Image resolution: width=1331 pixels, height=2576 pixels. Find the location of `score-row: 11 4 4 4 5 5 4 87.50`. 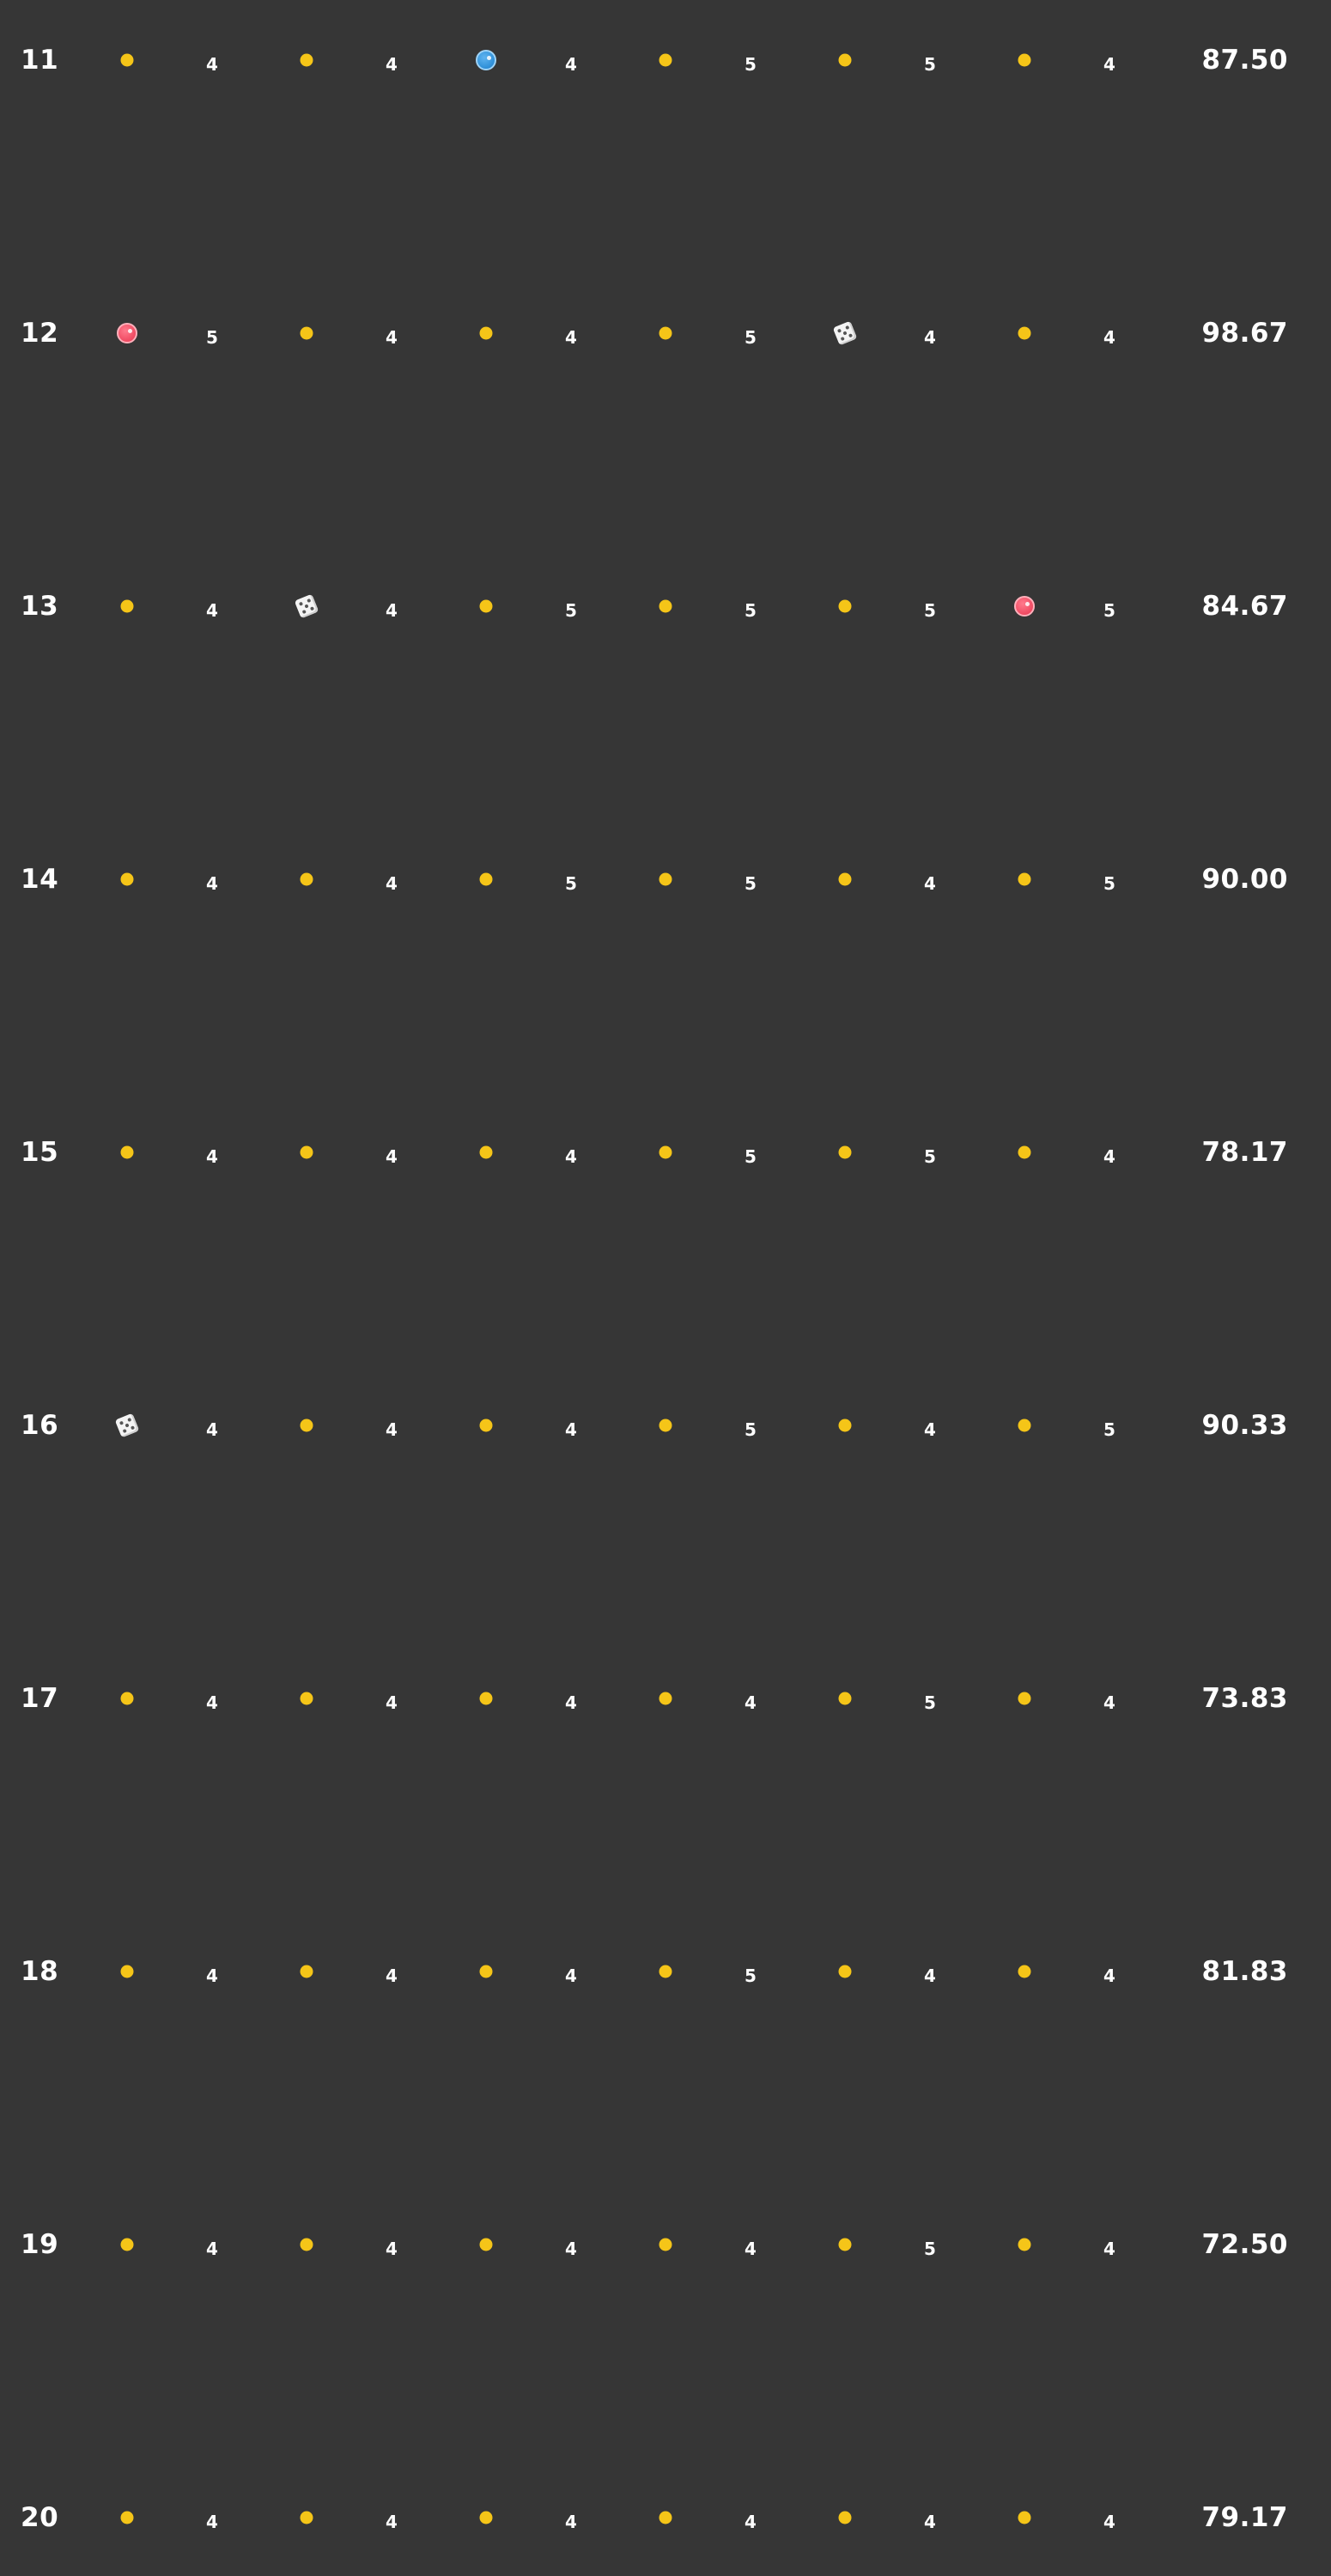

score-row: 11 4 4 4 5 5 4 87.50 is located at coordinates (665, 60).